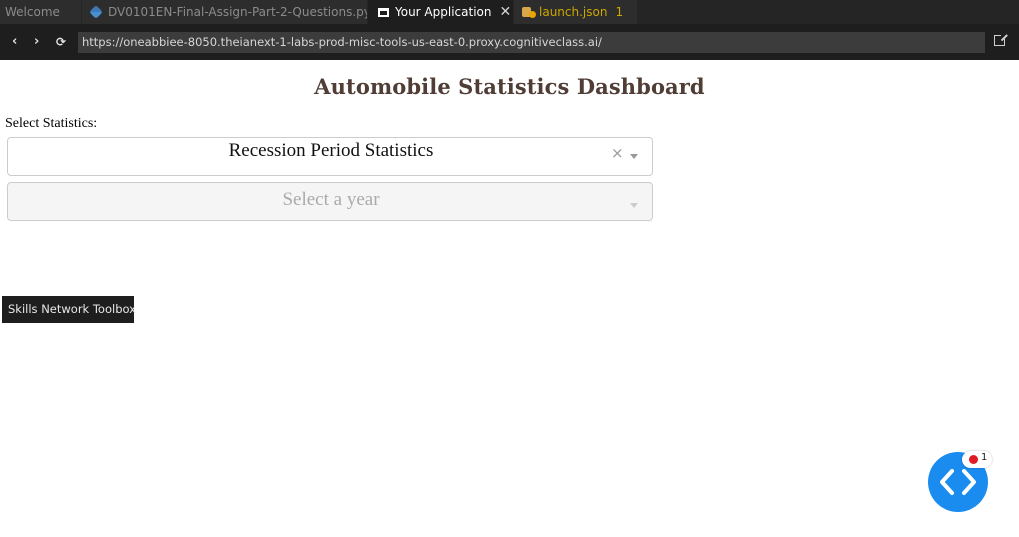 The image size is (1019, 537). What do you see at coordinates (383, 12) in the screenshot?
I see `preview-window-icon` at bounding box center [383, 12].